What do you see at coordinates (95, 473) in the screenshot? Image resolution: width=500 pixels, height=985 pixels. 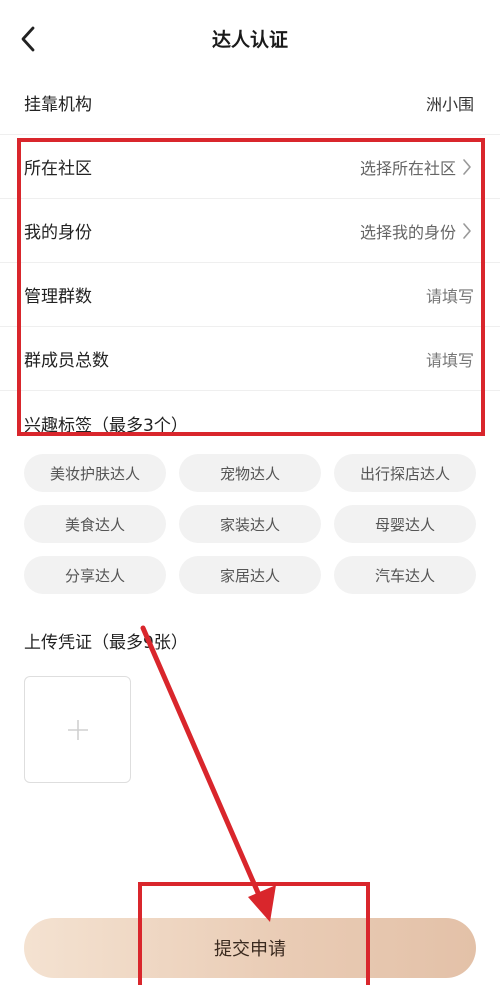 I see `interest-tag: 美妆护肤达人` at bounding box center [95, 473].